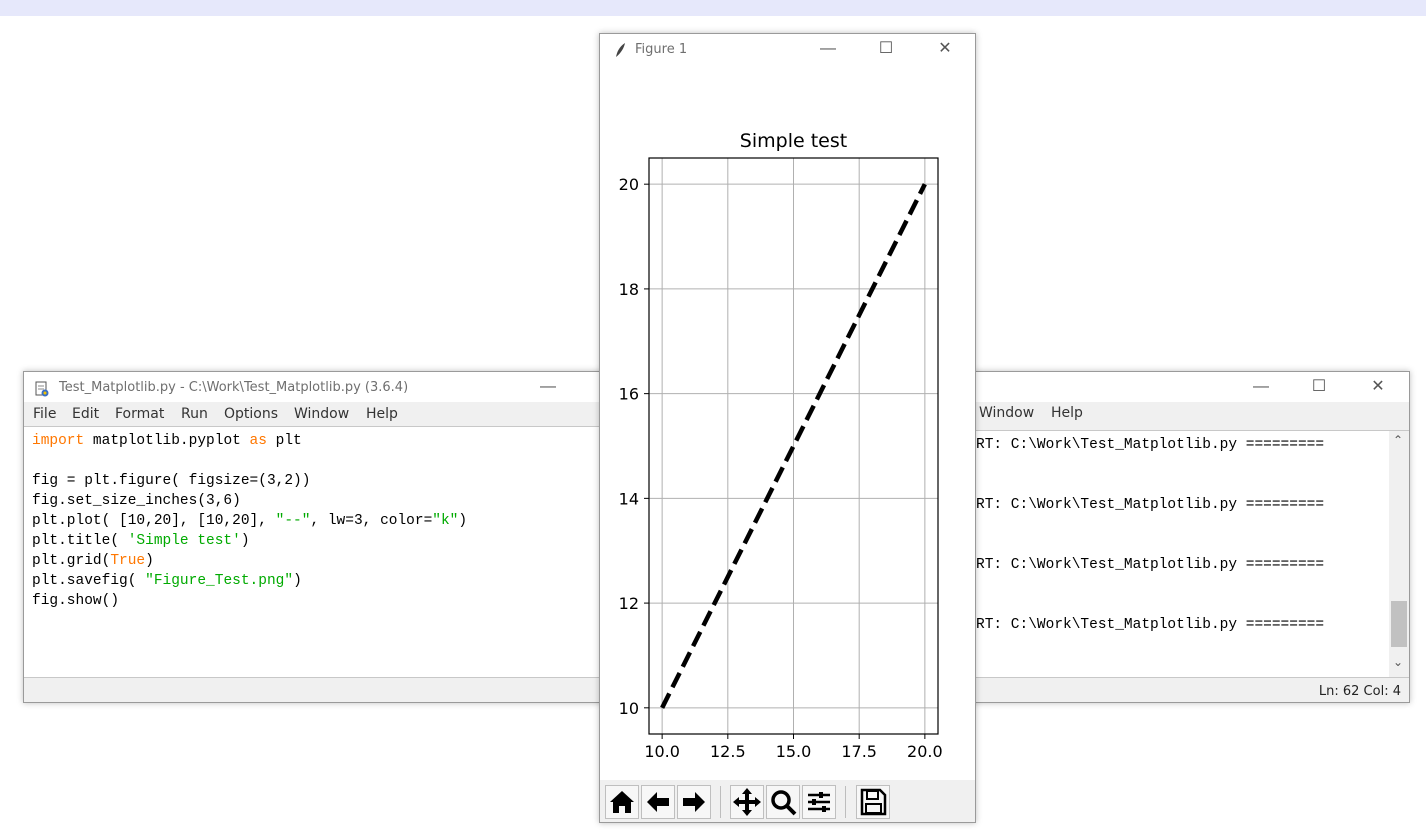 This screenshot has width=1426, height=835. Describe the element at coordinates (629, 289) in the screenshot. I see `y-tick-label: 18` at that location.